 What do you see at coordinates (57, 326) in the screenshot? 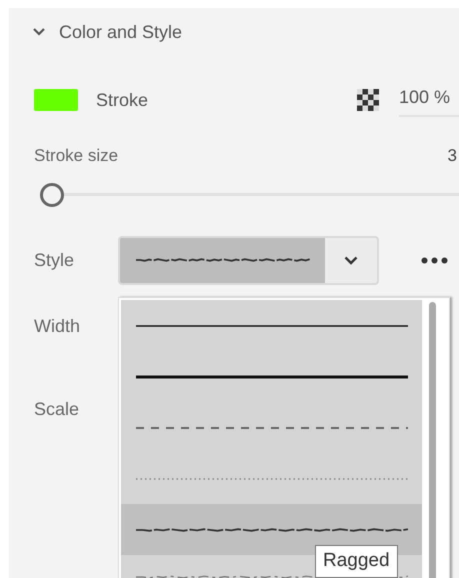
I see `width-label: Width` at bounding box center [57, 326].